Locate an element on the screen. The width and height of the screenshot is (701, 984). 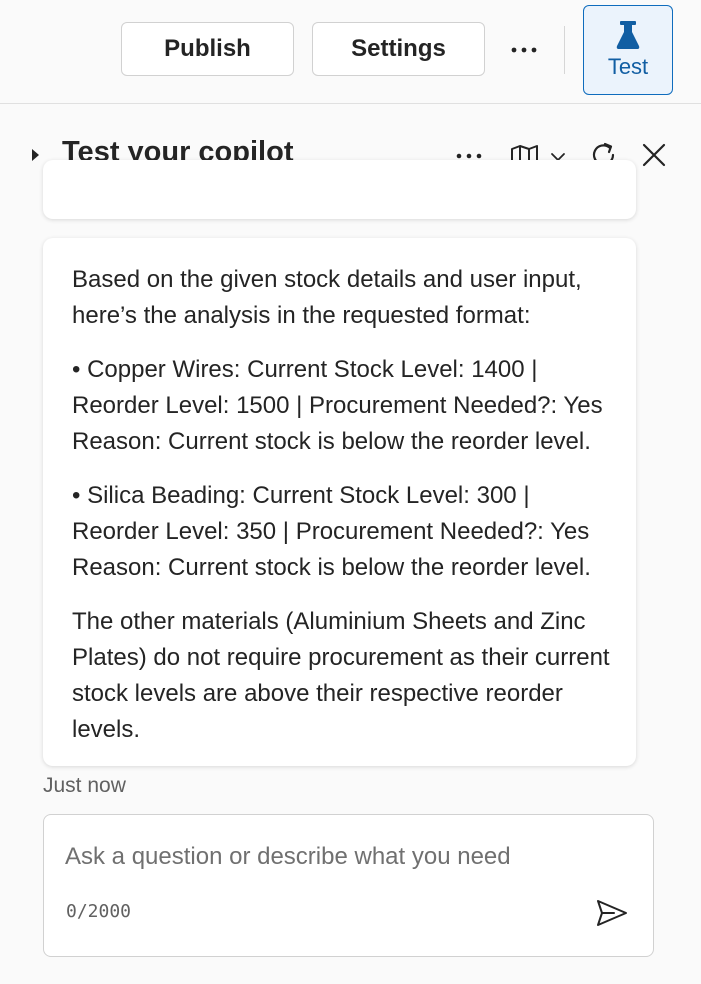
chat-input is located at coordinates (345, 857).